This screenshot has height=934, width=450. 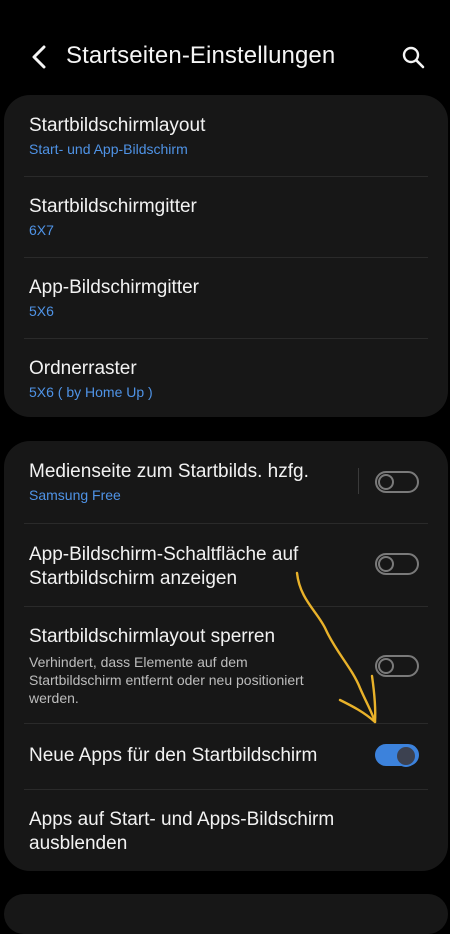 I want to click on setting-title-line2: ausblenden, so click(x=78, y=843).